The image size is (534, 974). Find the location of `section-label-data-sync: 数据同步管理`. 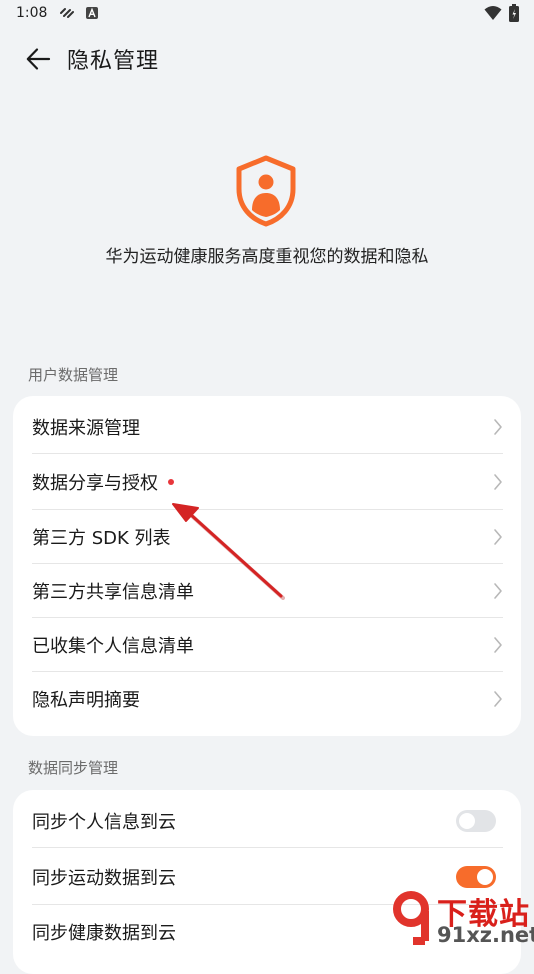

section-label-data-sync: 数据同步管理 is located at coordinates (73, 768).